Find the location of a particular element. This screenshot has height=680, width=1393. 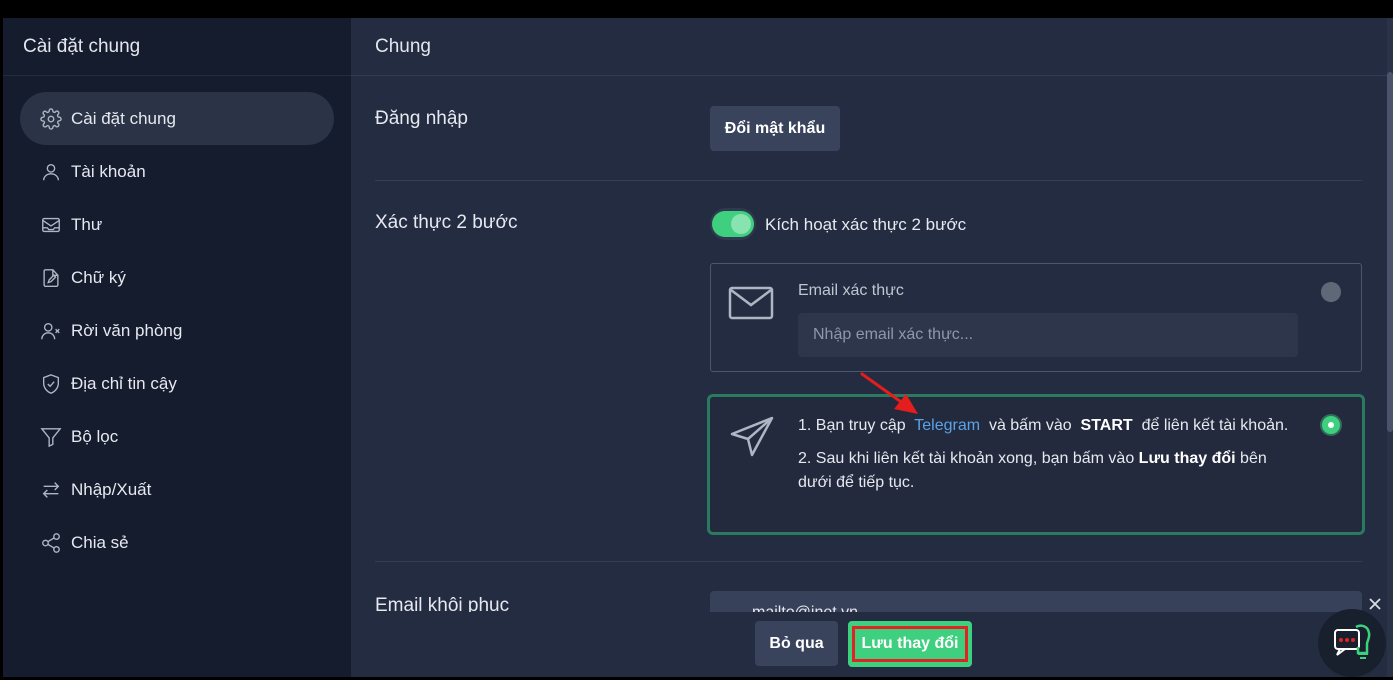

sidebar-item-mail: Thư is located at coordinates (177, 224).